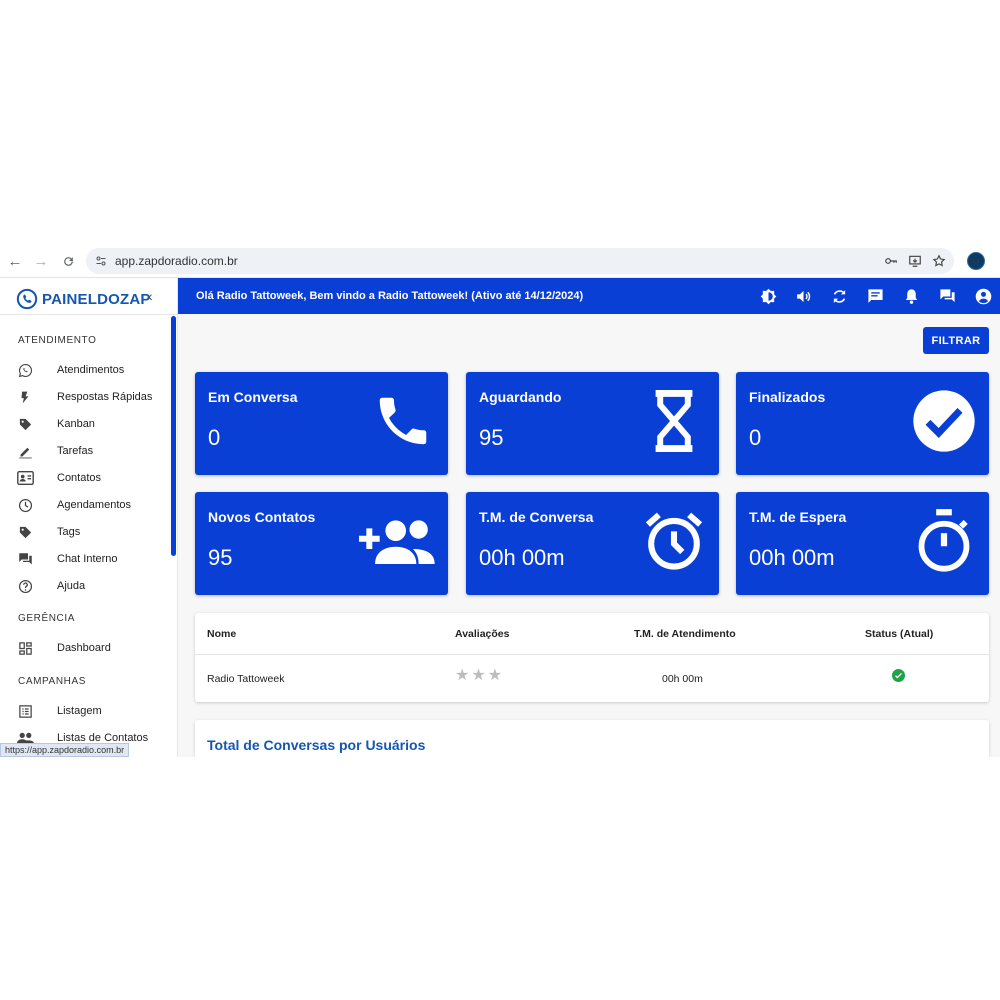 The image size is (1000, 1000). I want to click on sidebar-item-label: Agendamentos, so click(94, 505).